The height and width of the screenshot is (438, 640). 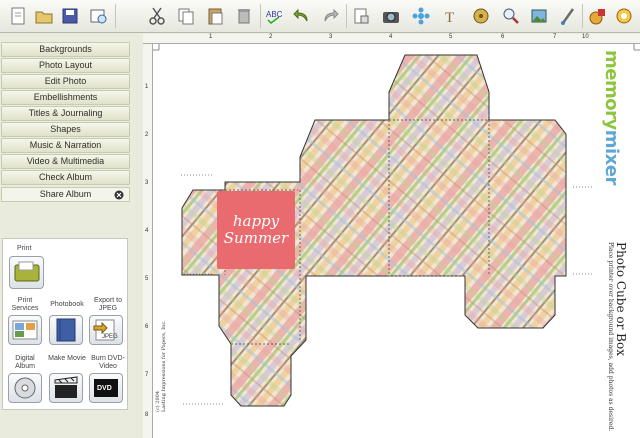 I want to click on shapes-icon, so click(x=598, y=16).